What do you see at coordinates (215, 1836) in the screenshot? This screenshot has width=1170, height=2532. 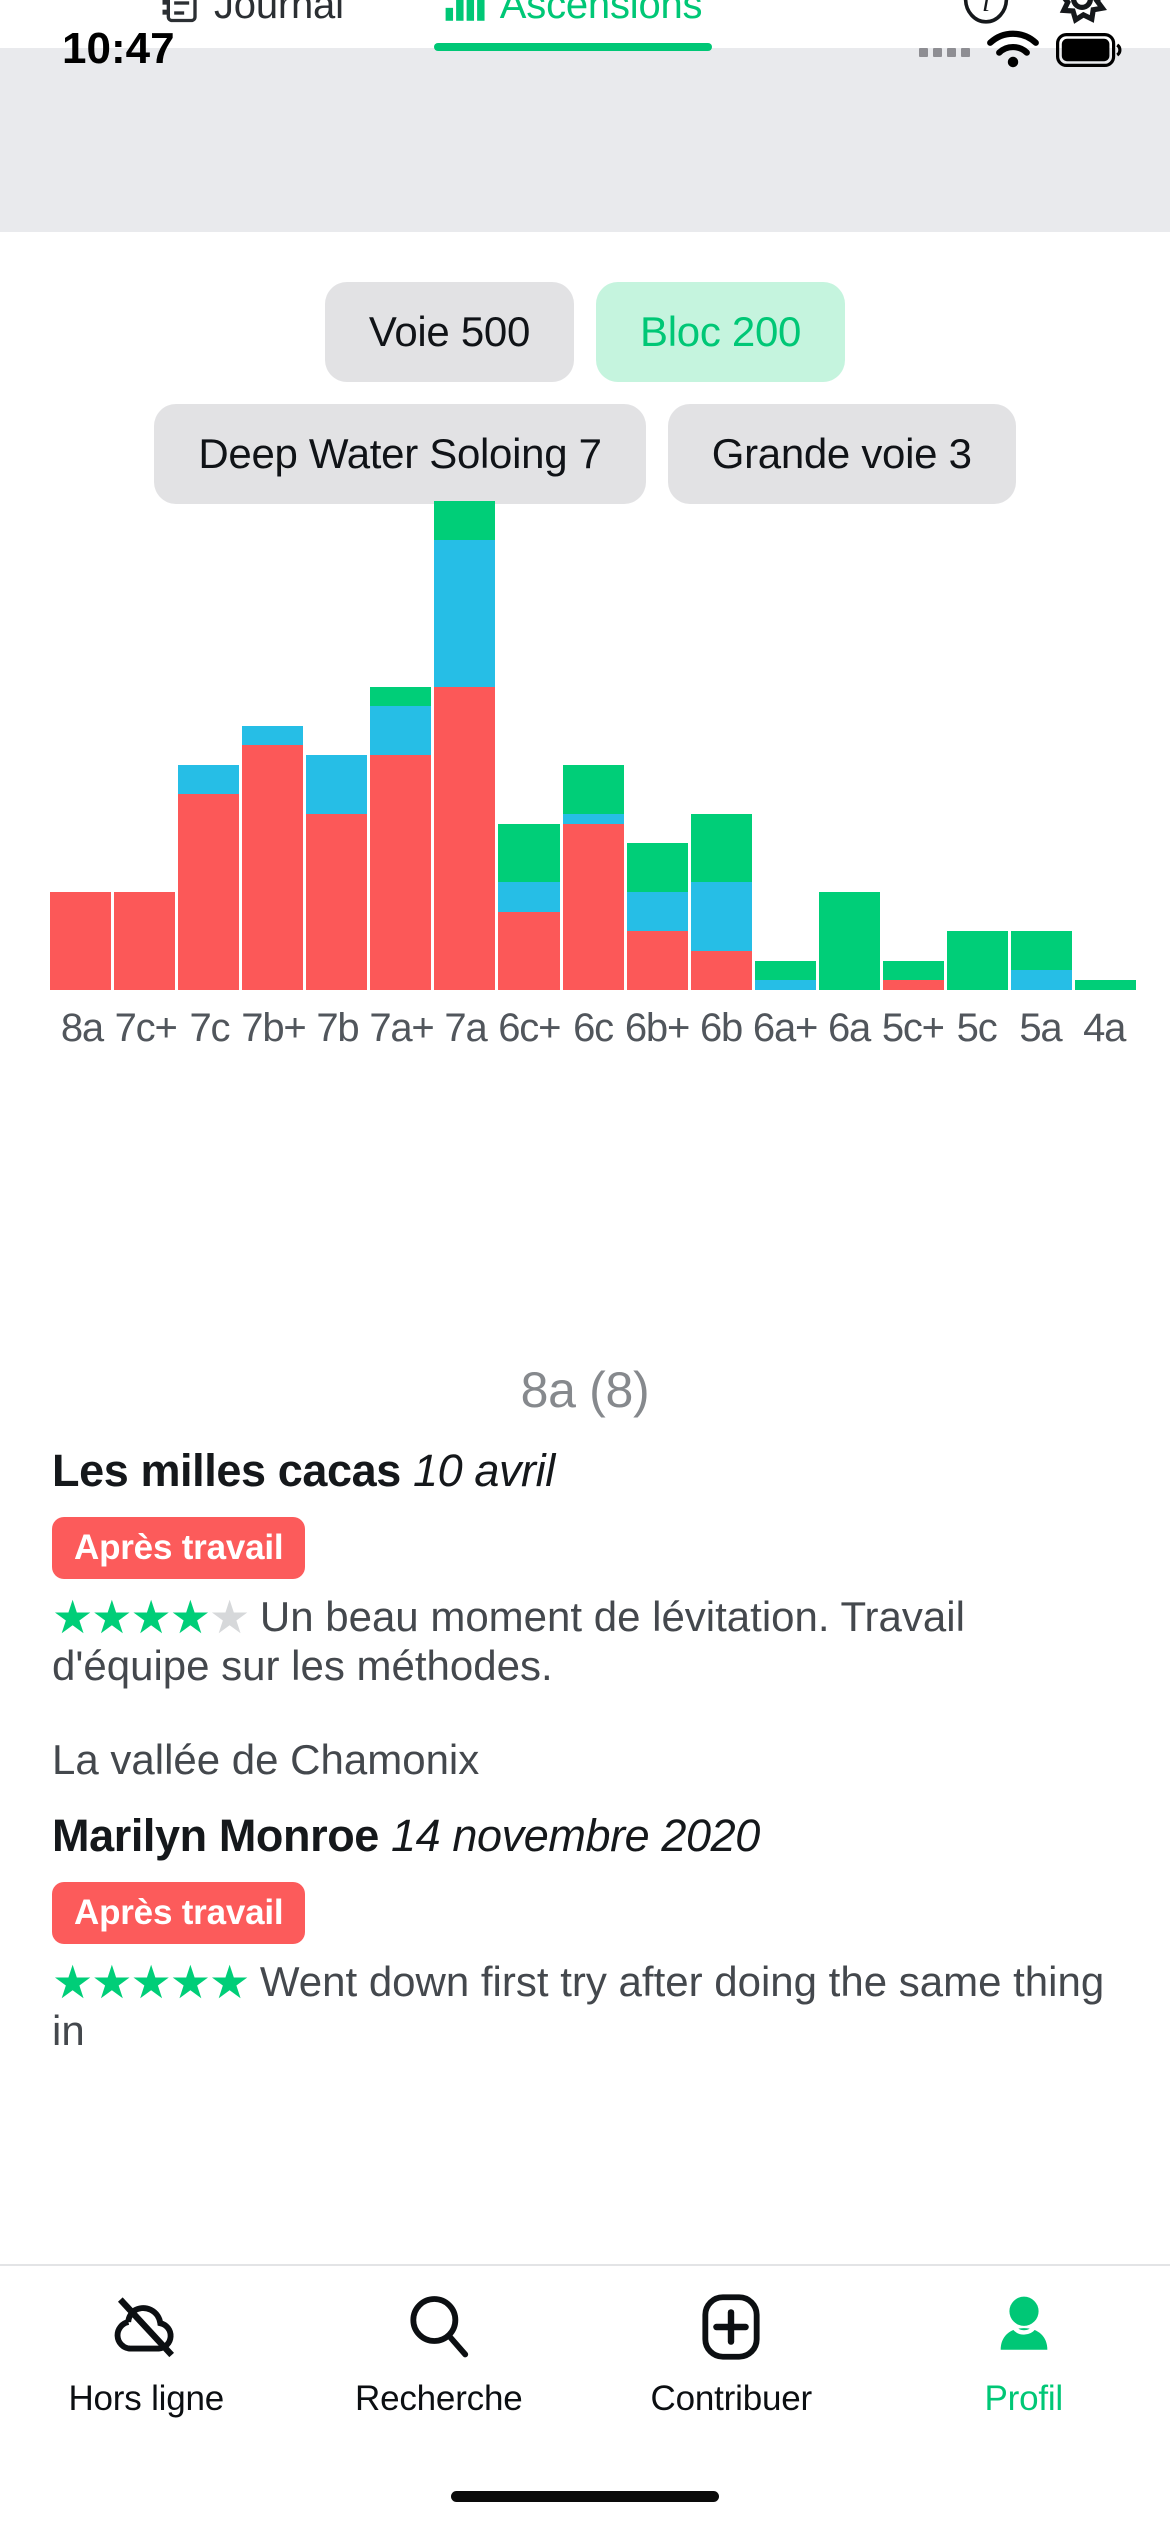 I see `ascent-route-name: Marilyn Monroe` at bounding box center [215, 1836].